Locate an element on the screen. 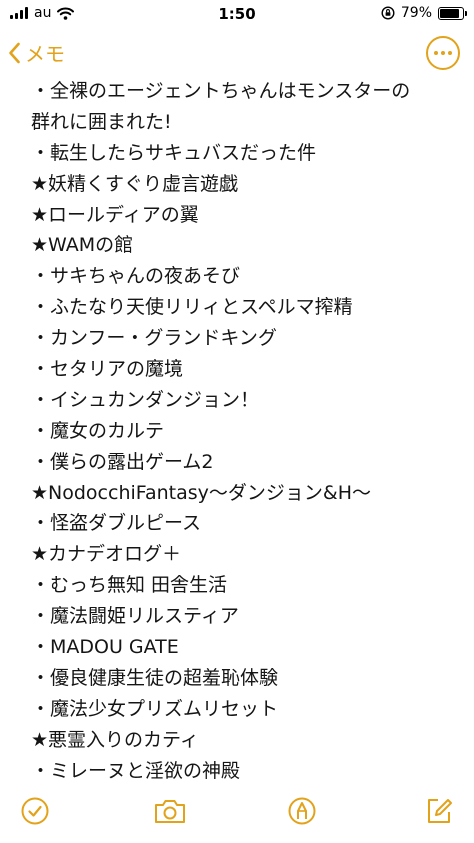  note-line: ★NodocchiFantasy〜ダンジョン&H〜 is located at coordinates (201, 492).